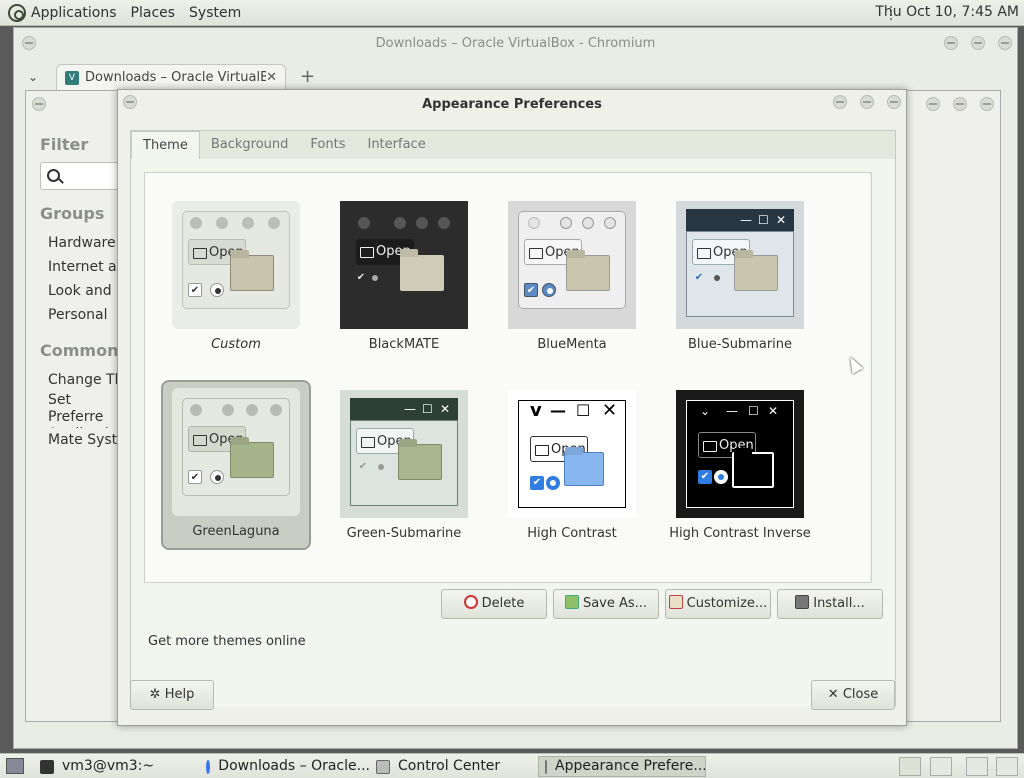 This screenshot has height=778, width=1024. What do you see at coordinates (15, 766) in the screenshot?
I see `show-desktop-icon` at bounding box center [15, 766].